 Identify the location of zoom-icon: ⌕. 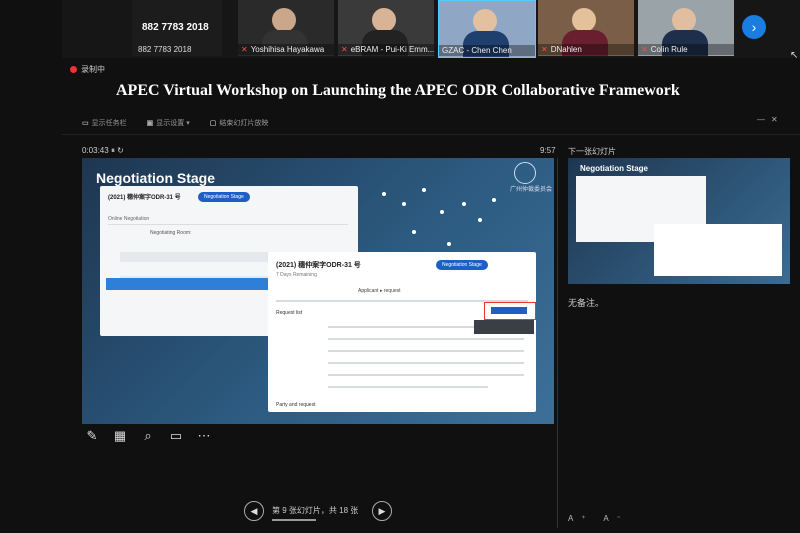
(148, 436).